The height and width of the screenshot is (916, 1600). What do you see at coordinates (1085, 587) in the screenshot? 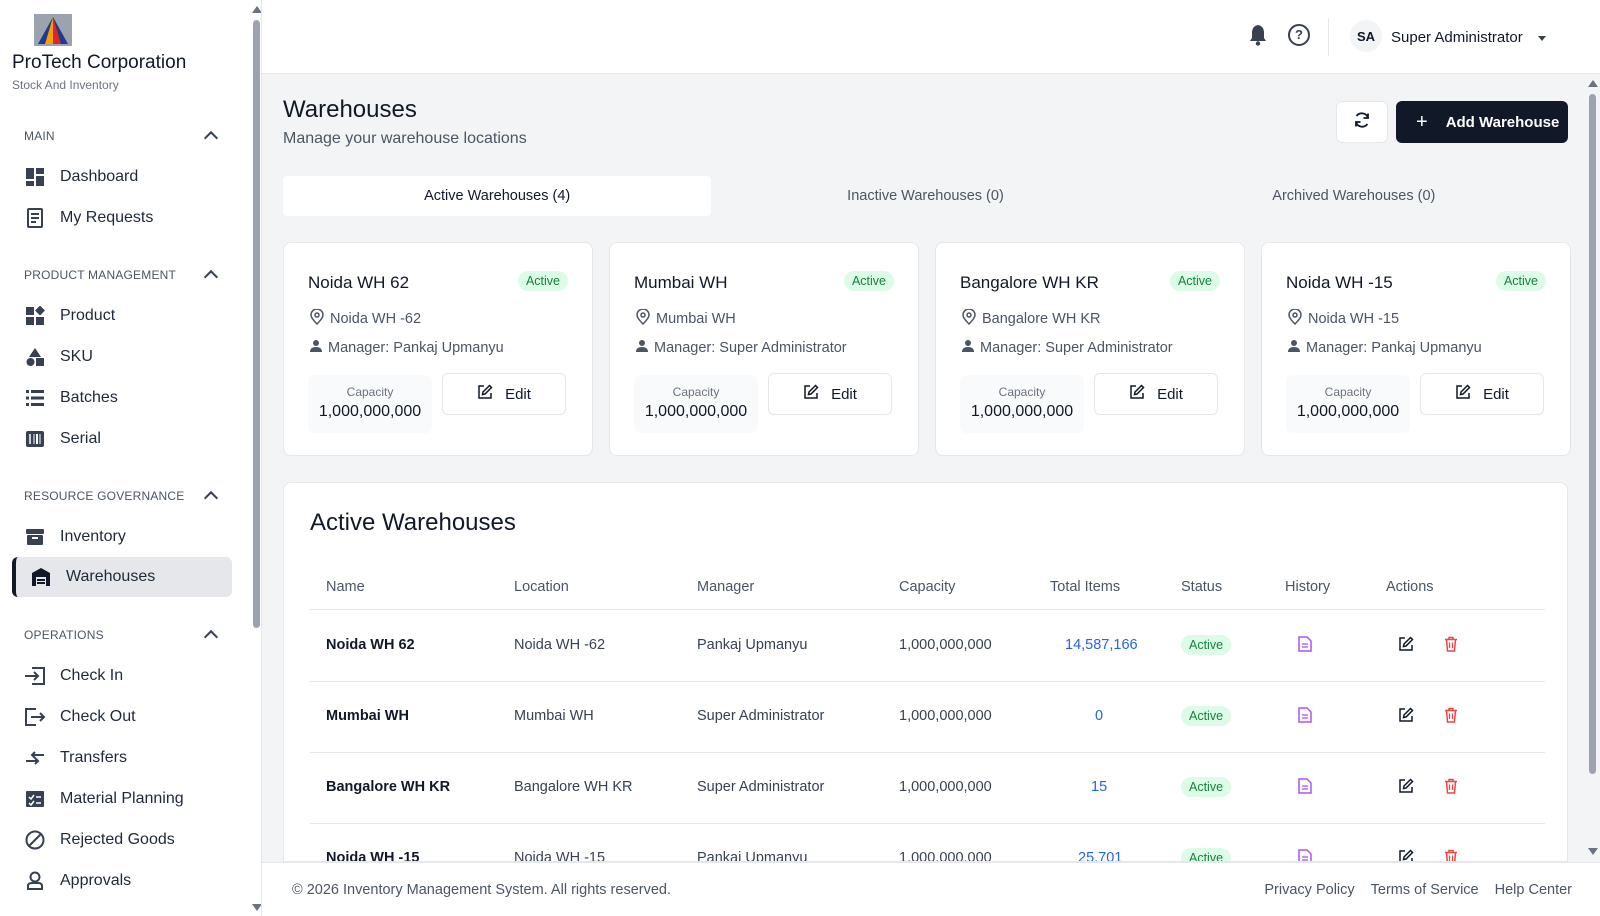
I see `column-header-total-items: Total Items` at bounding box center [1085, 587].